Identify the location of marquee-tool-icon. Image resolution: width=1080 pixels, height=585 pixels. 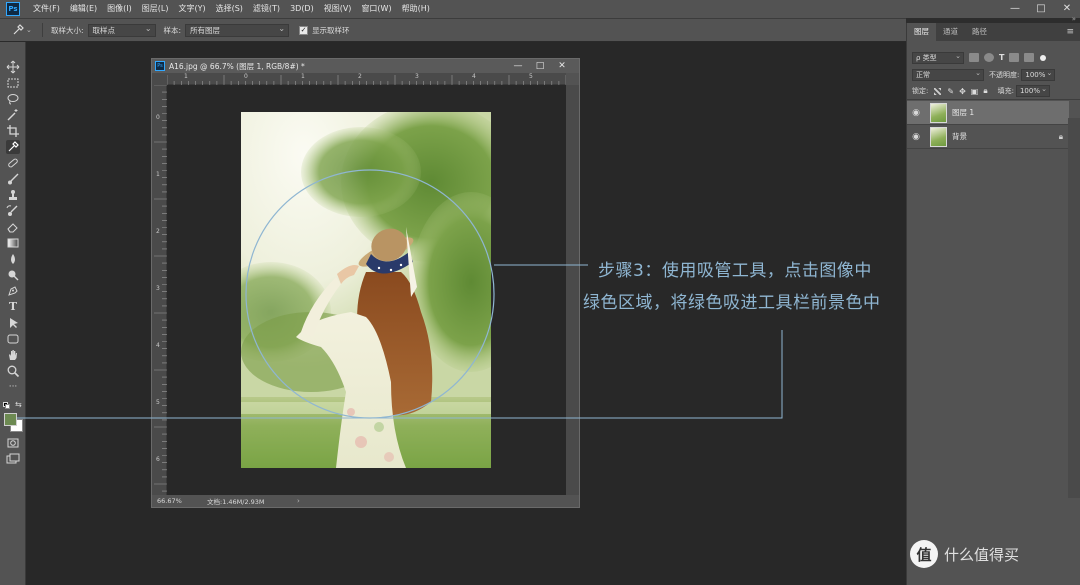
(13, 83).